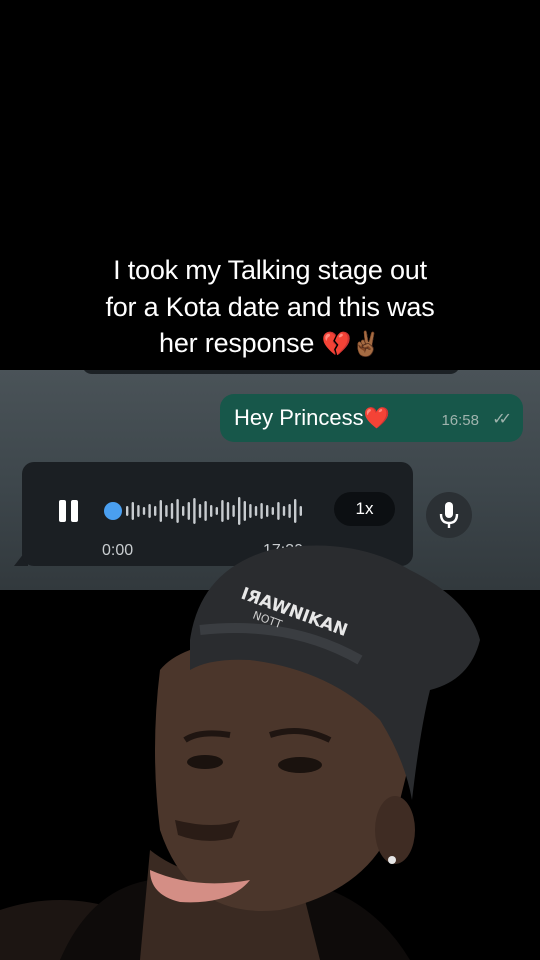 This screenshot has width=540, height=960. I want to click on audio-waveform, so click(216, 511).